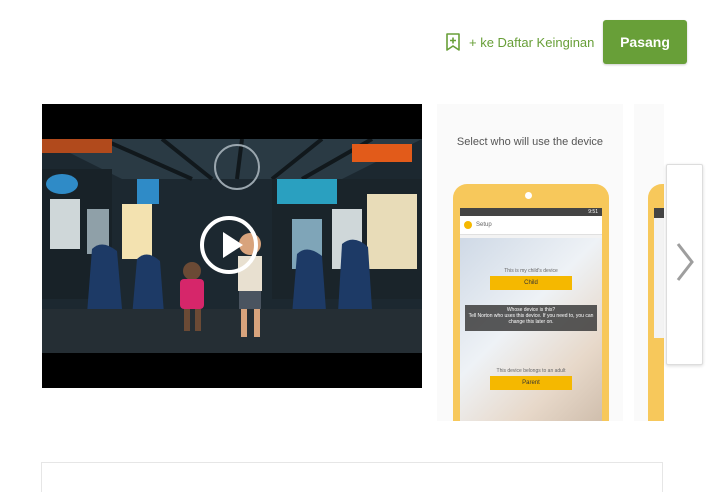  What do you see at coordinates (531, 212) in the screenshot?
I see `status-time: 9:51` at bounding box center [531, 212].